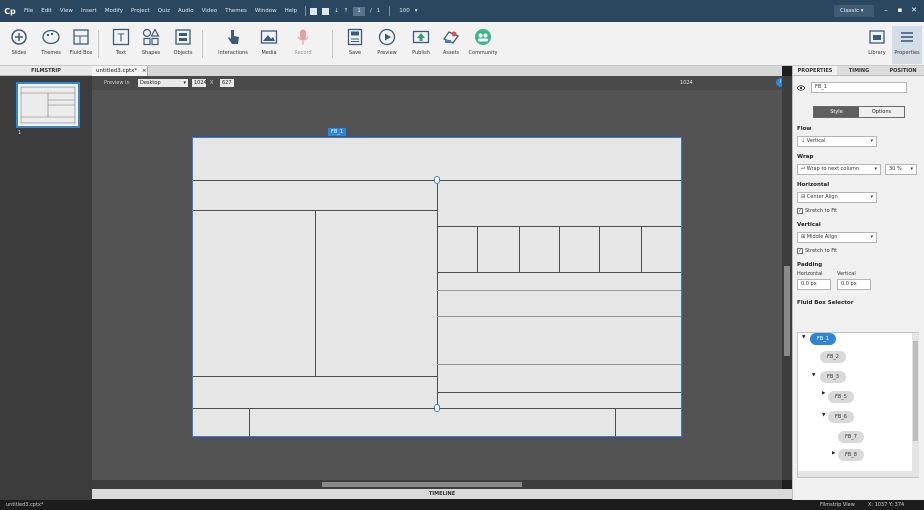 The height and width of the screenshot is (510, 924). I want to click on padding-vertical-field: 0.0 px, so click(854, 284).